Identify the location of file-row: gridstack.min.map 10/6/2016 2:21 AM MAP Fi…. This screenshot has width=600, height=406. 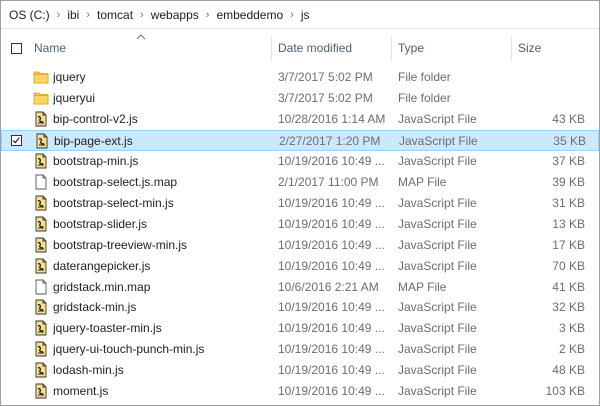
(300, 287).